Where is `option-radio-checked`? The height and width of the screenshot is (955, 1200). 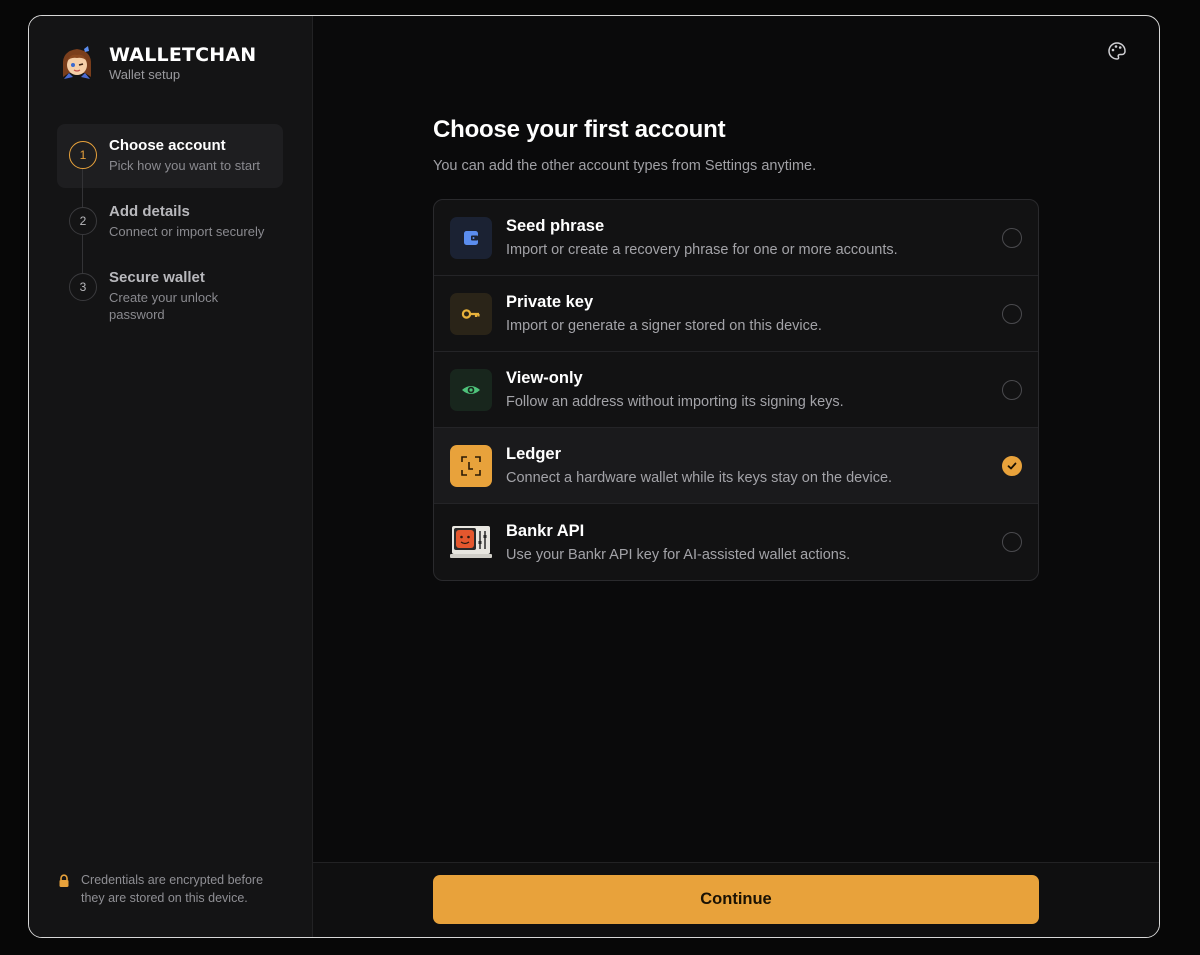
option-radio-checked is located at coordinates (1012, 465).